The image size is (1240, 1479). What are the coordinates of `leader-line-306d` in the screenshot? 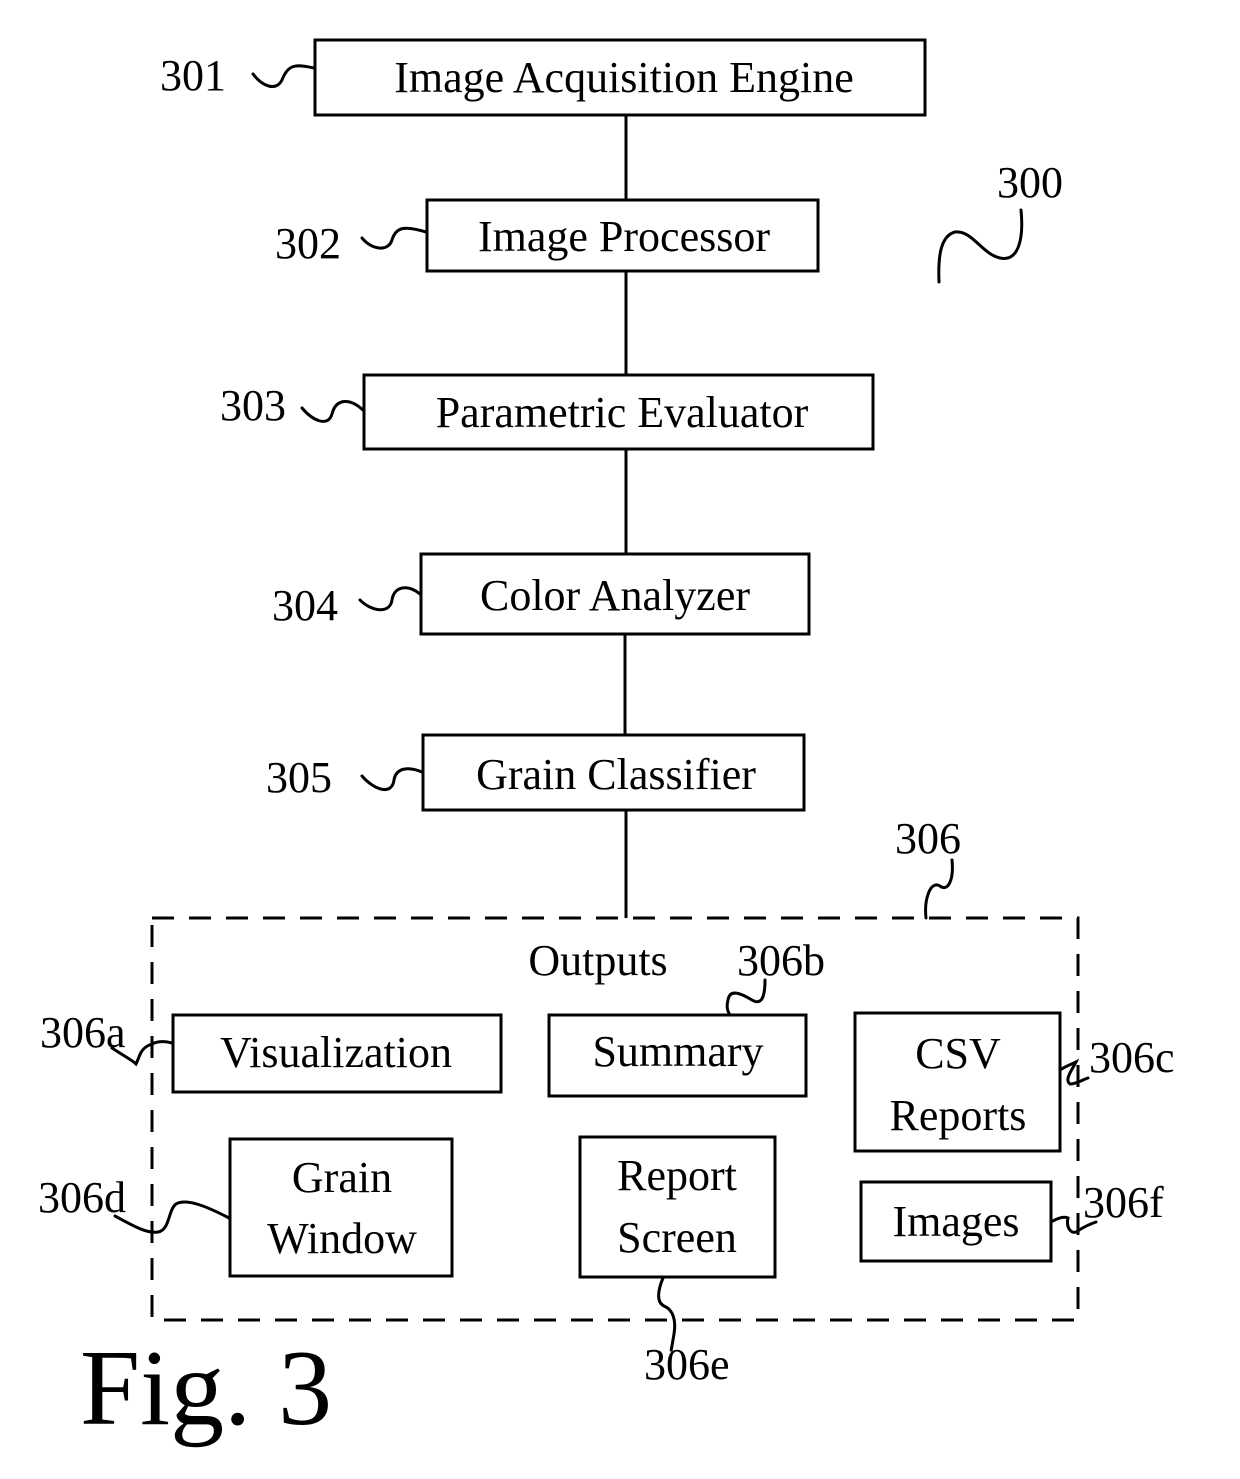 It's located at (172, 1217).